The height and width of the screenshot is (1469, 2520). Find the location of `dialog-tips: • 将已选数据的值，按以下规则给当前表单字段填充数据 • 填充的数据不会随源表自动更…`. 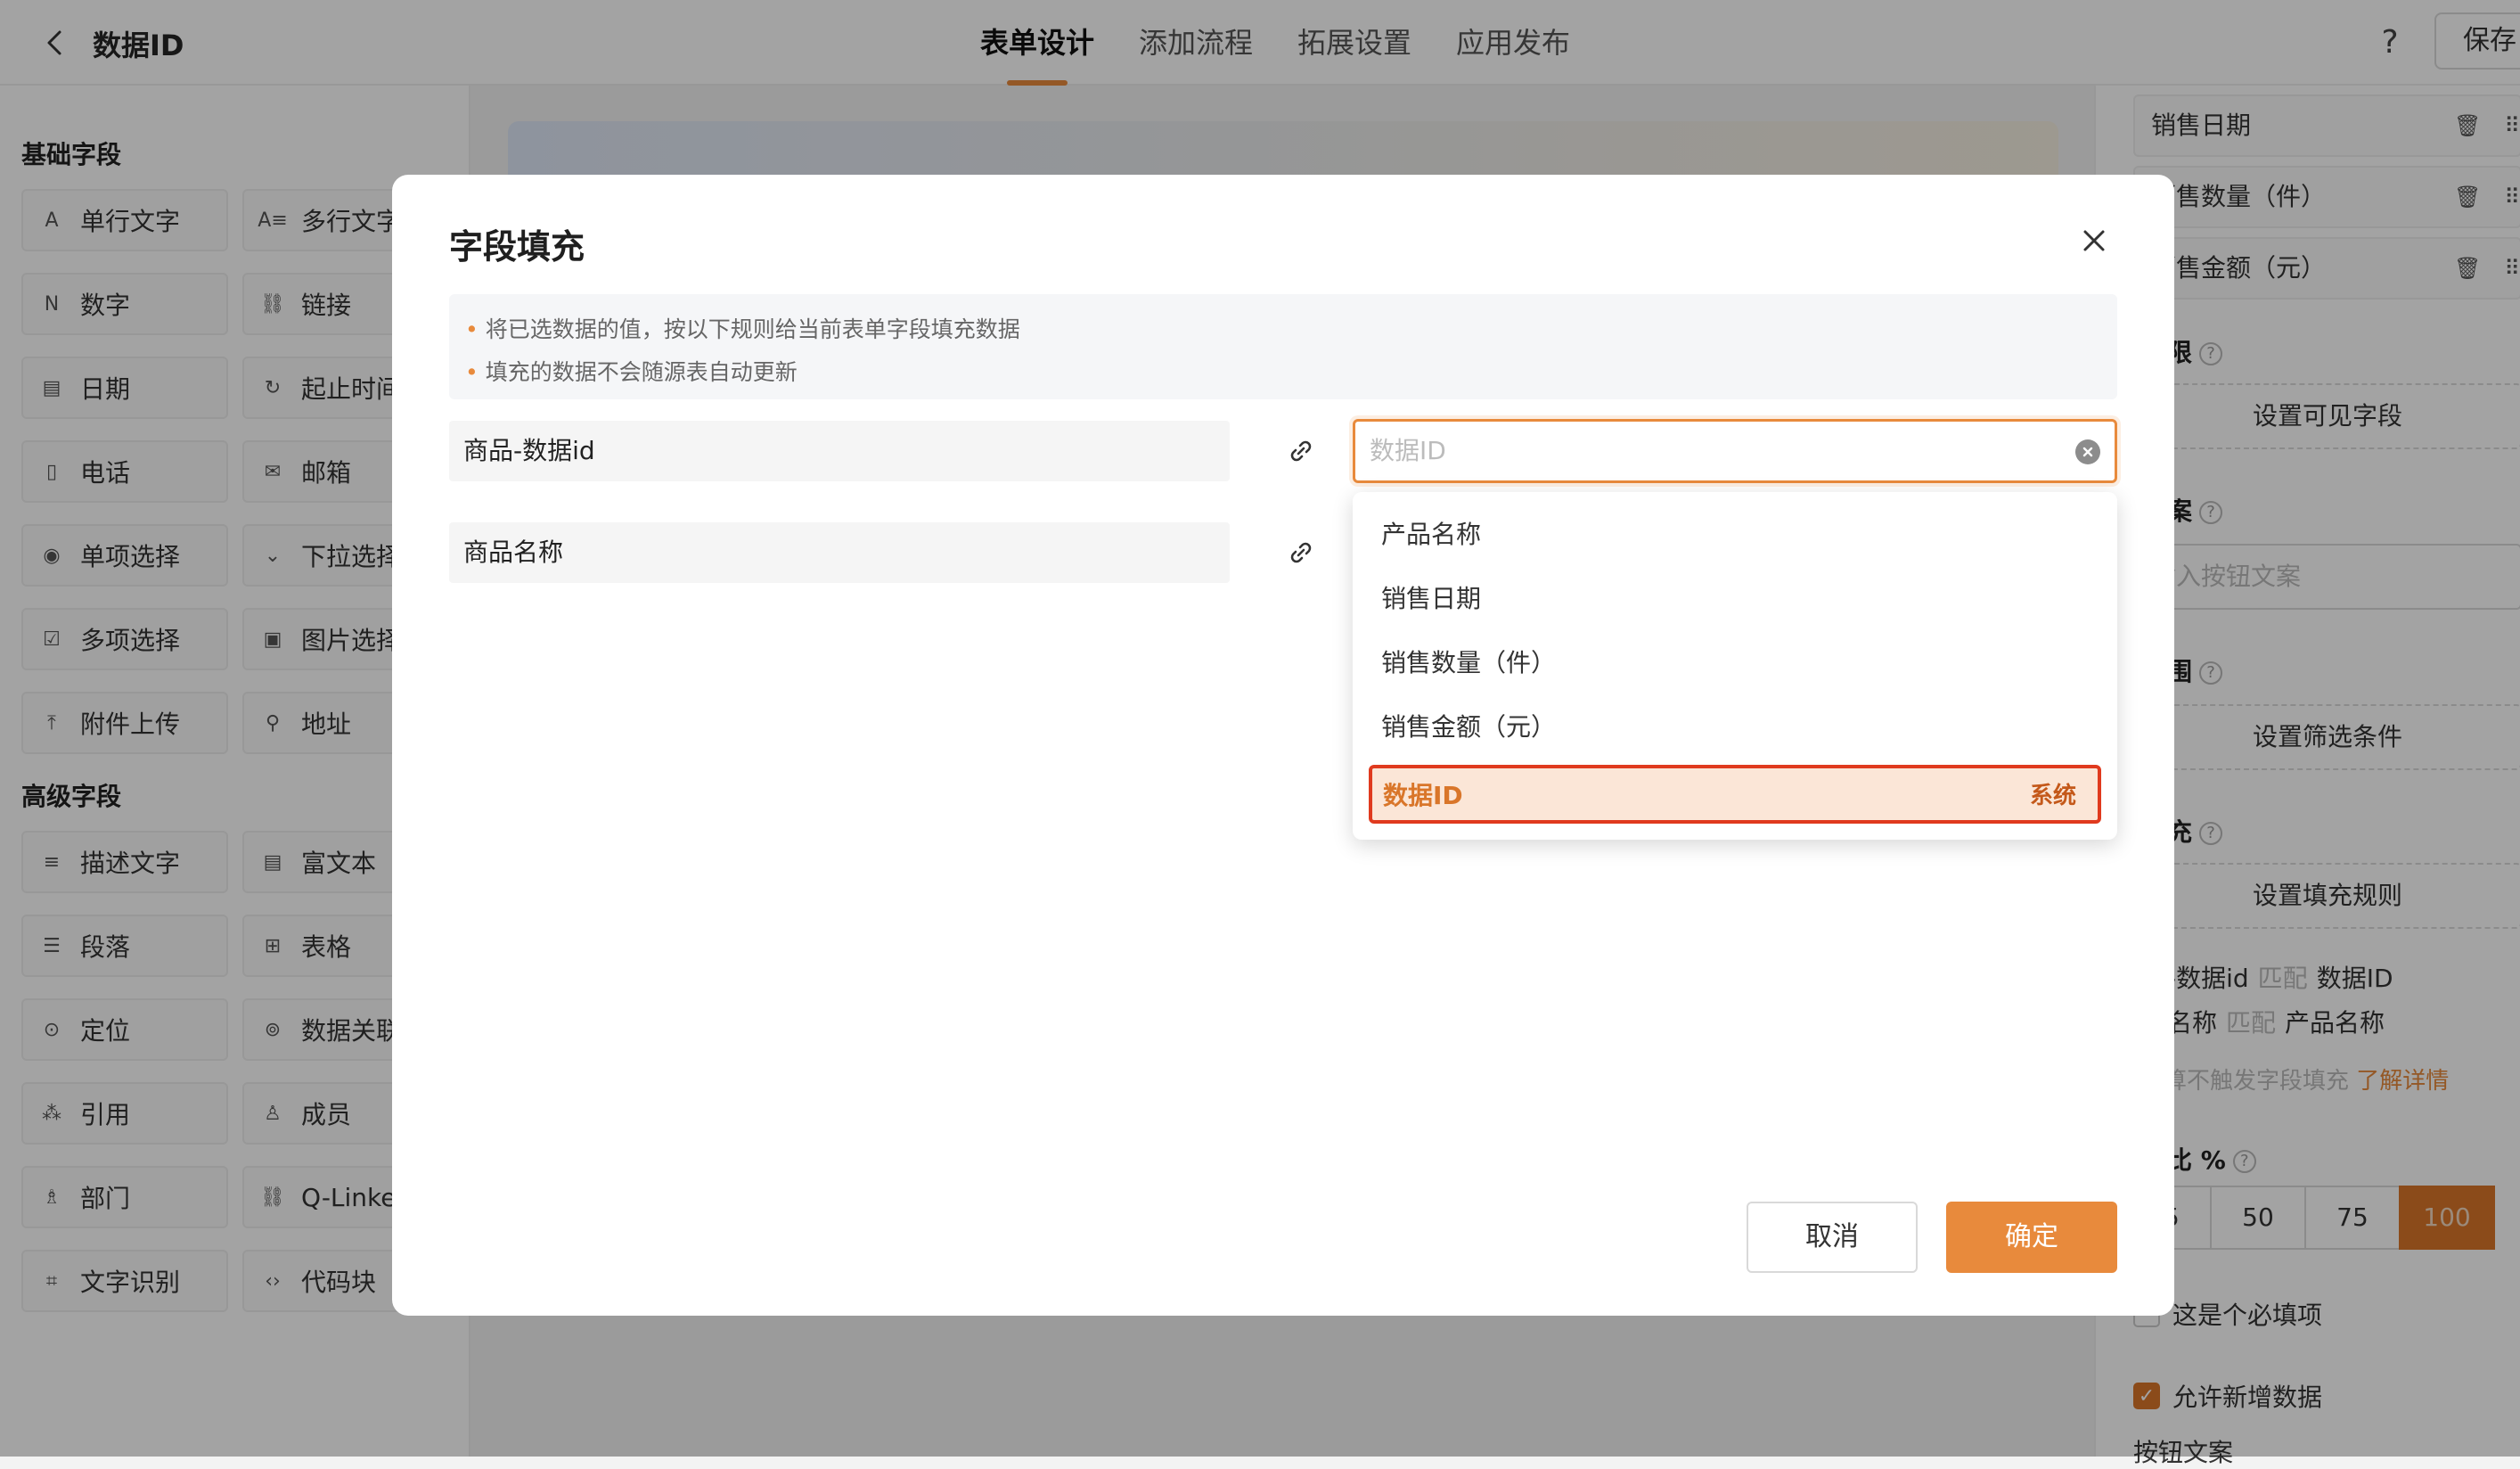

dialog-tips: • 将已选数据的值，按以下规则给当前表单字段填充数据 • 填充的数据不会随源表自动更… is located at coordinates (1283, 346).